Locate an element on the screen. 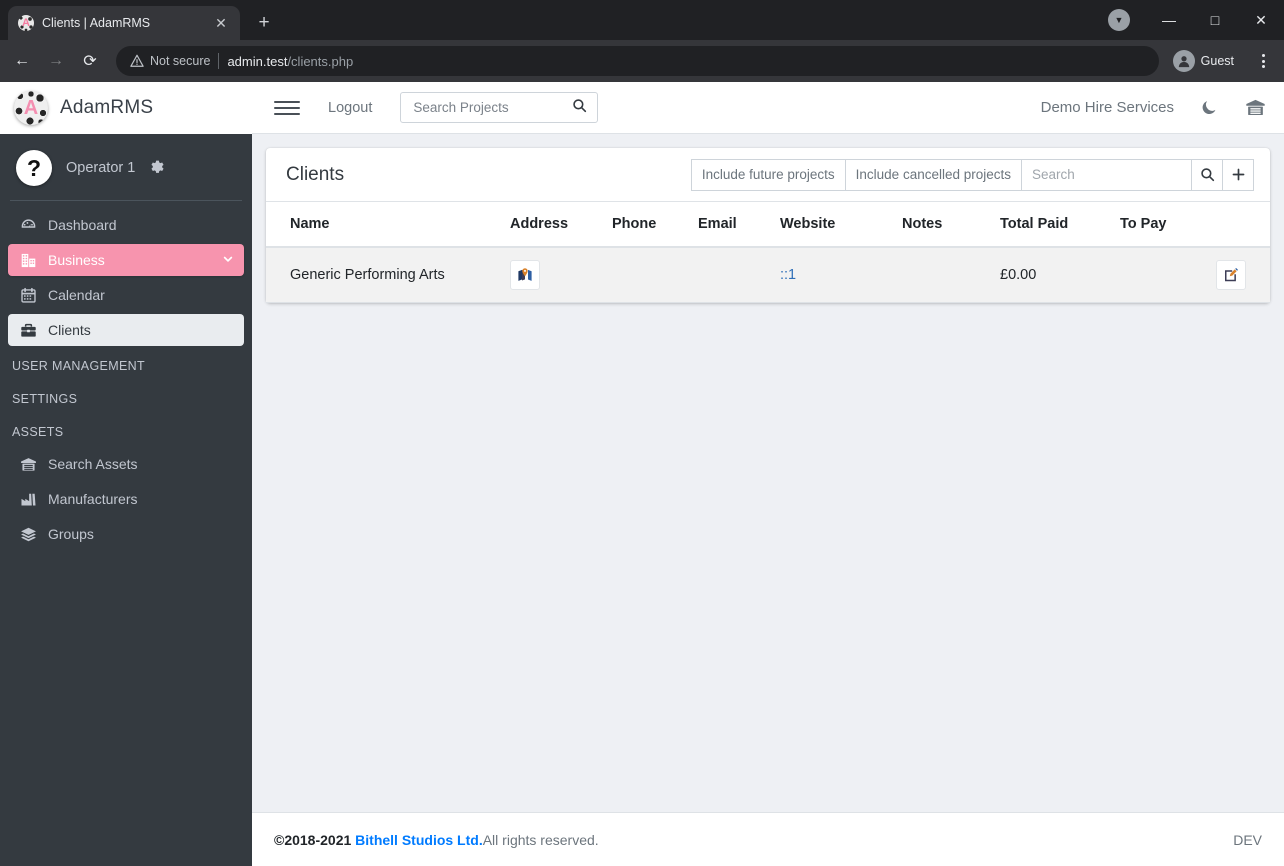 Image resolution: width=1284 pixels, height=866 pixels. gear-icon is located at coordinates (157, 168).